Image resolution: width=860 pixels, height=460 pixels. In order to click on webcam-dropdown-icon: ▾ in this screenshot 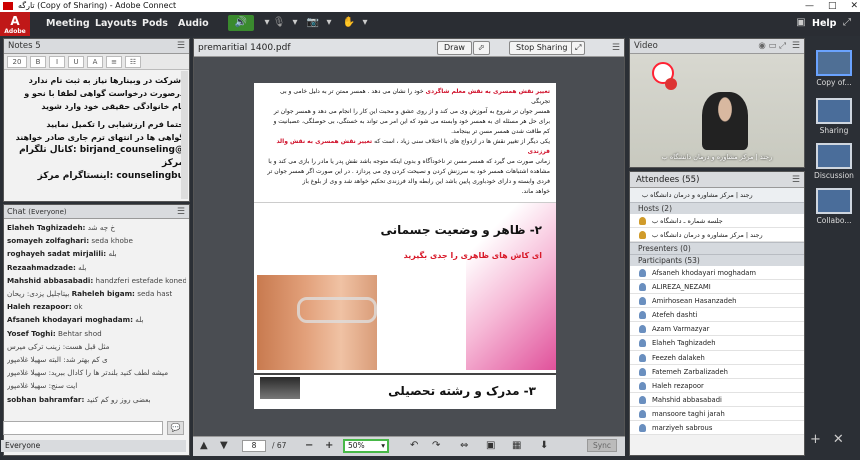, I will do `click(329, 23)`.